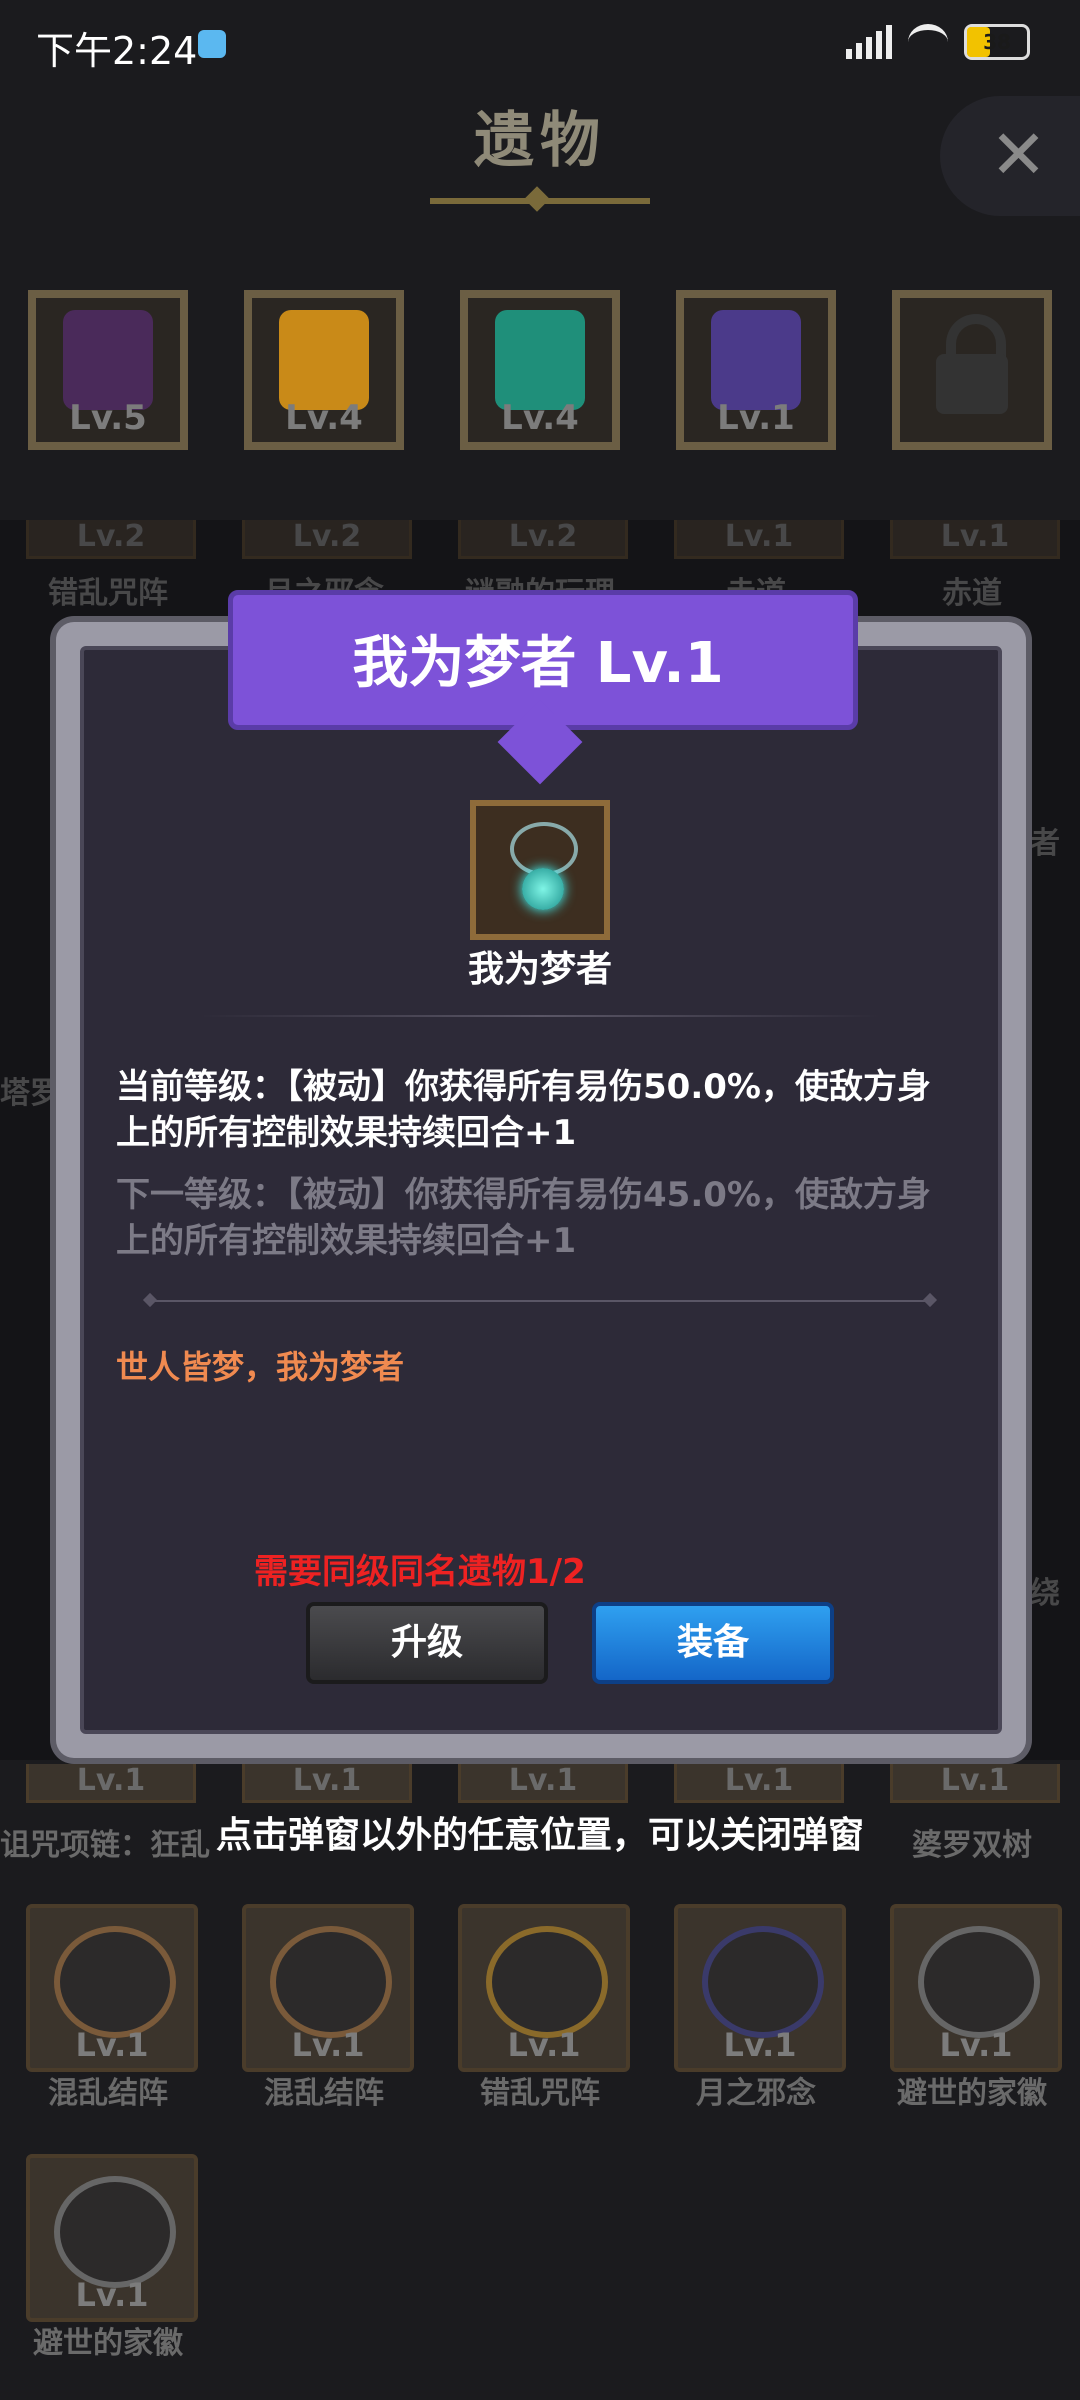 The width and height of the screenshot is (1080, 2400). I want to click on relic-name: 月之邪念, so click(756, 2093).